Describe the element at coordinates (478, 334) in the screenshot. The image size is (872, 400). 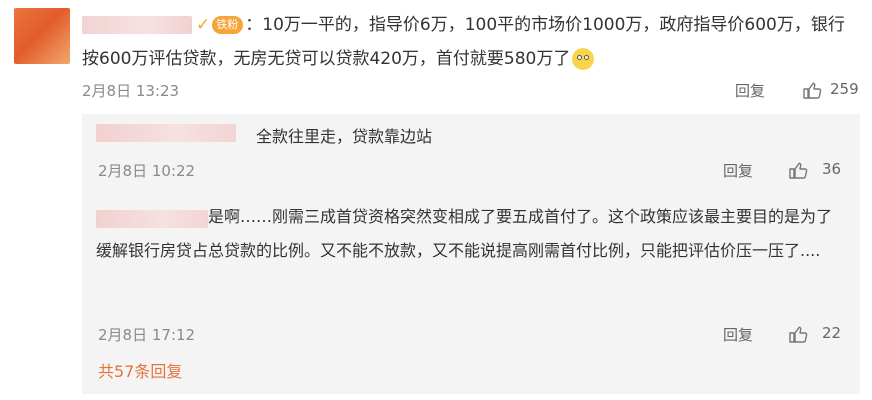
I see `reply-meta: 2月8日 17:12 回复 22` at that location.